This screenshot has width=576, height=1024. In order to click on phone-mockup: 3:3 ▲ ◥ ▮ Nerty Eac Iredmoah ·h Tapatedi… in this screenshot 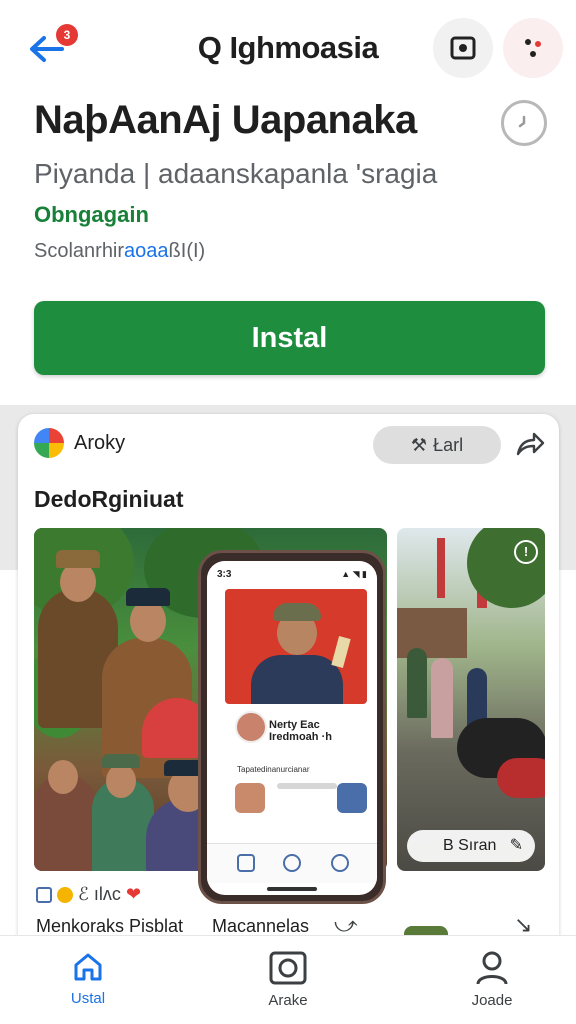, I will do `click(292, 727)`.